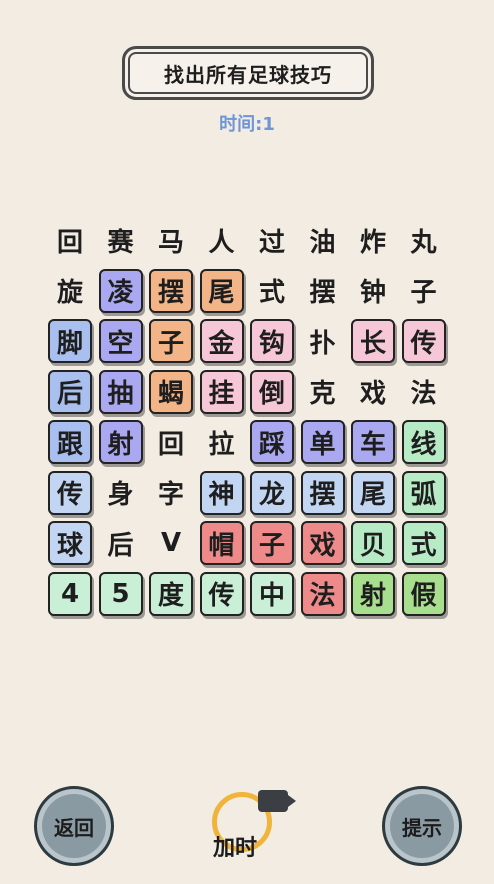  I want to click on puzzle-title: 找出所有足球技巧, so click(248, 74).